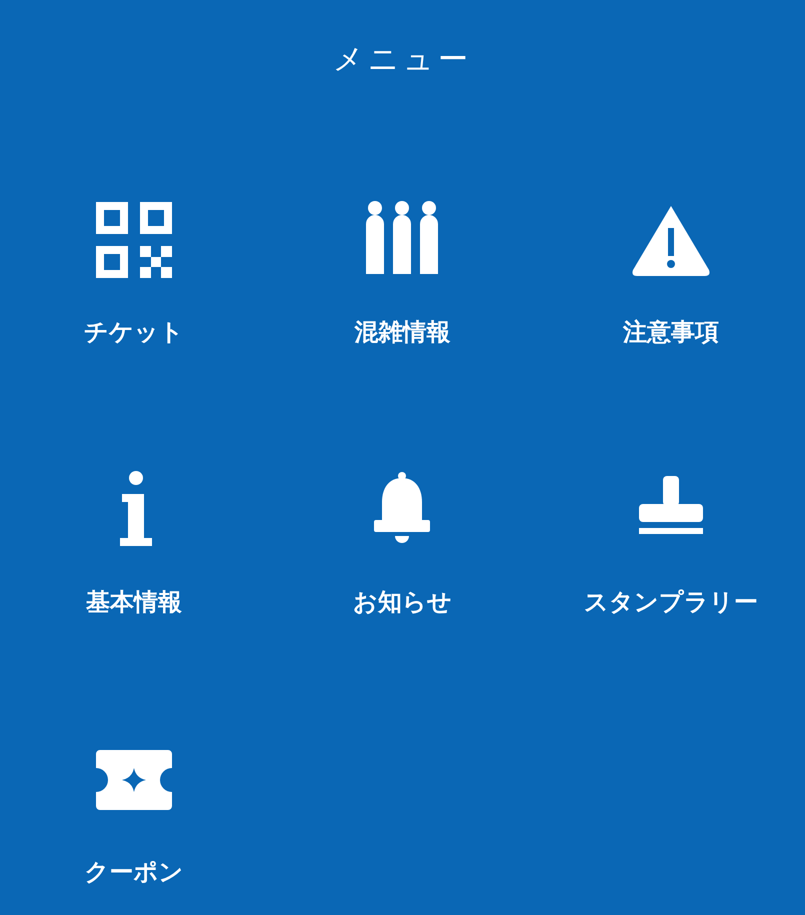 The image size is (805, 915). I want to click on menu-item: チケット, so click(134, 273).